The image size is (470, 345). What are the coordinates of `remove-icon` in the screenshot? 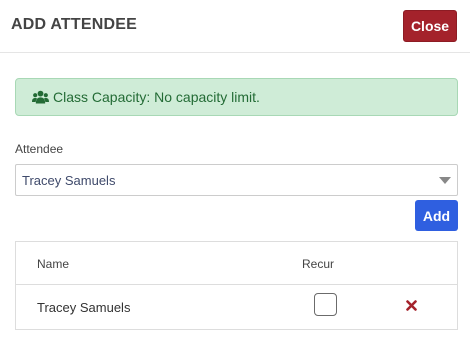 It's located at (411, 305).